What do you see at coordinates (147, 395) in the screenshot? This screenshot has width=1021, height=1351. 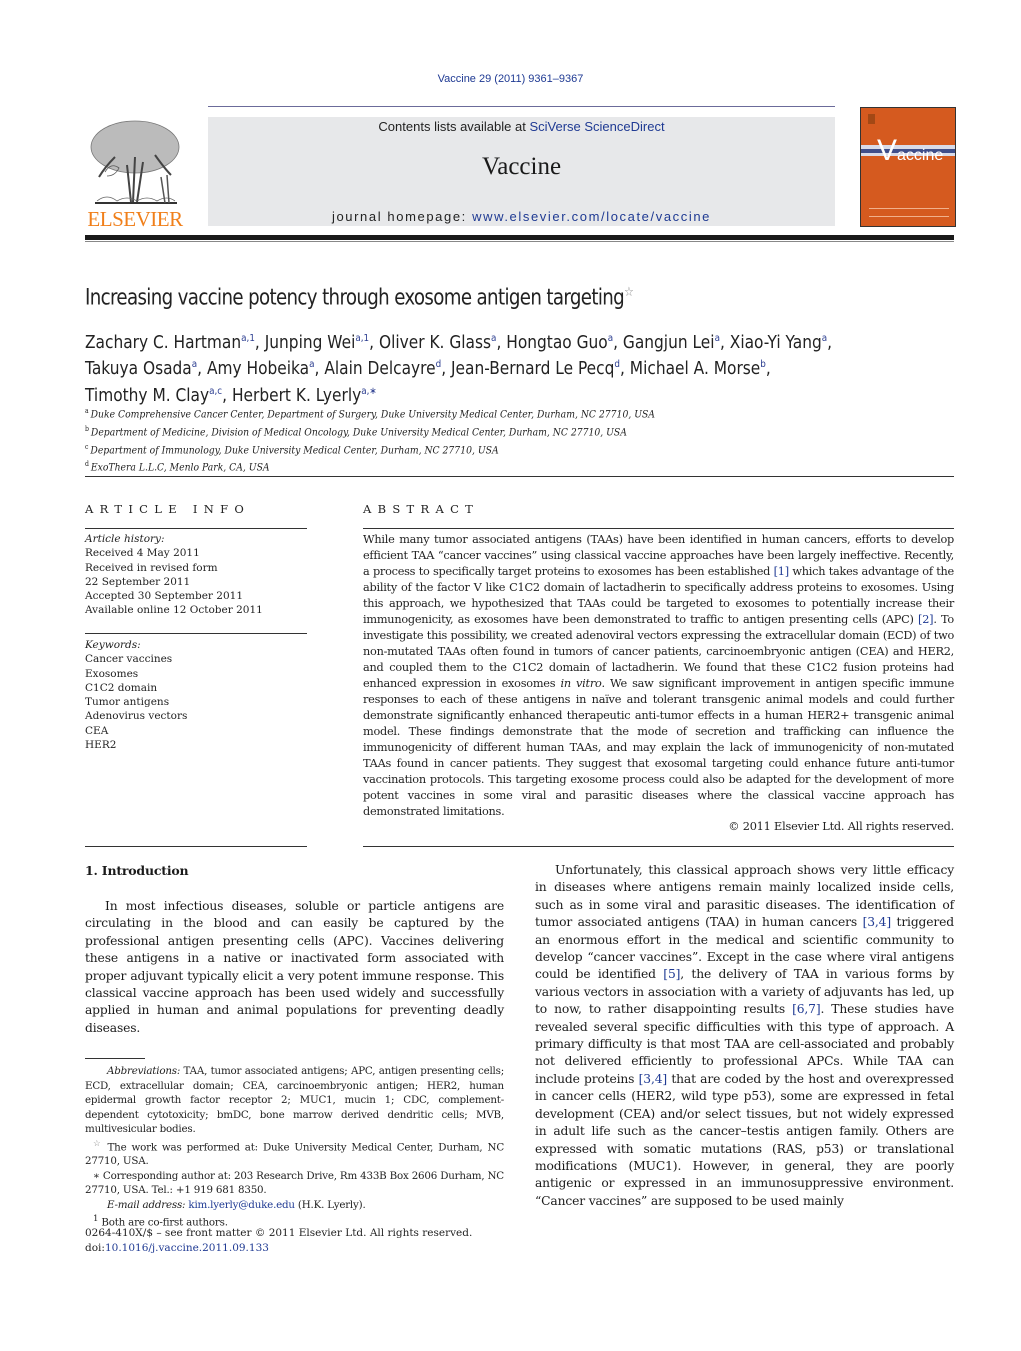 I see `author-name: Timothy M. Clay` at bounding box center [147, 395].